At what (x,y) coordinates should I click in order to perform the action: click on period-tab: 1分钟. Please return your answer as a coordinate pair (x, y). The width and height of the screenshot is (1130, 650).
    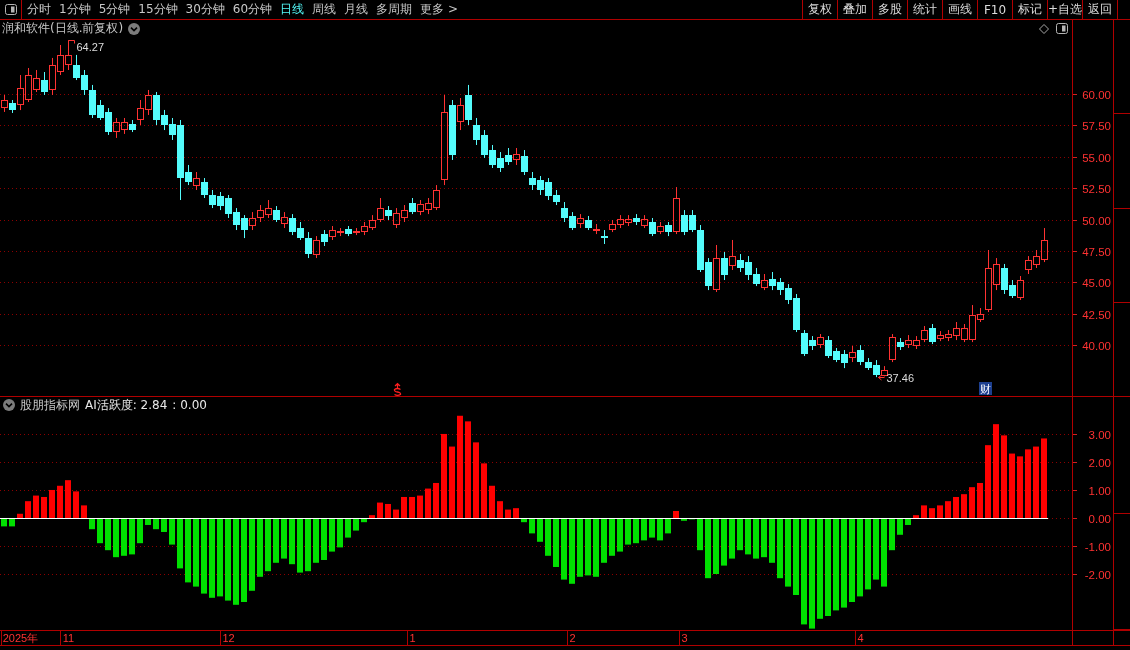
    Looking at the image, I should click on (75, 9).